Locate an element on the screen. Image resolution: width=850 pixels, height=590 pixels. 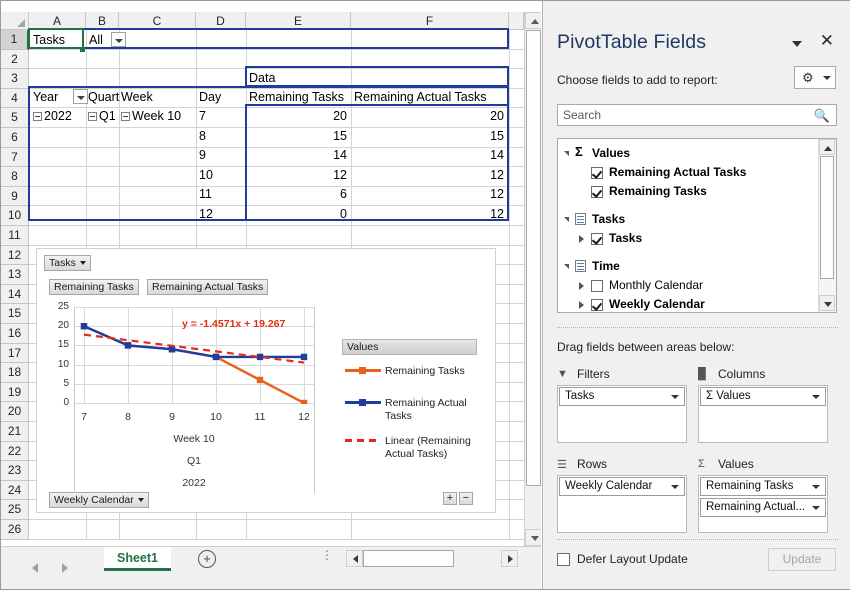
row-header-6: 6 is located at coordinates (15, 138).